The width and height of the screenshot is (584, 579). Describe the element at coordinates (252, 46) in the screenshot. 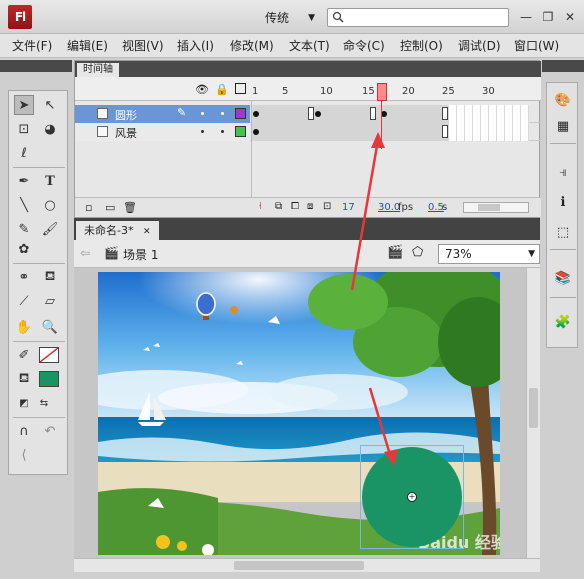

I see `menu-modify: 修改(M)` at that location.